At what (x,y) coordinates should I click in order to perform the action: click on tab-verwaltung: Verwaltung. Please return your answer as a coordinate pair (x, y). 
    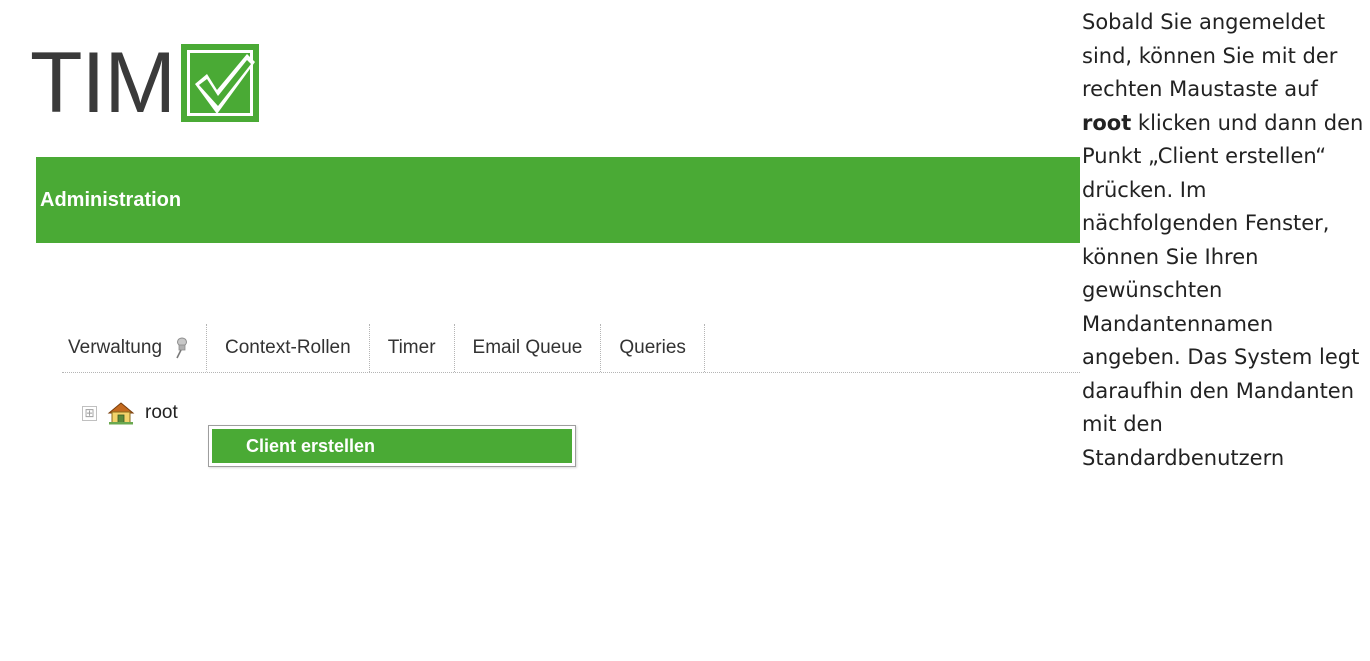
    Looking at the image, I should click on (135, 348).